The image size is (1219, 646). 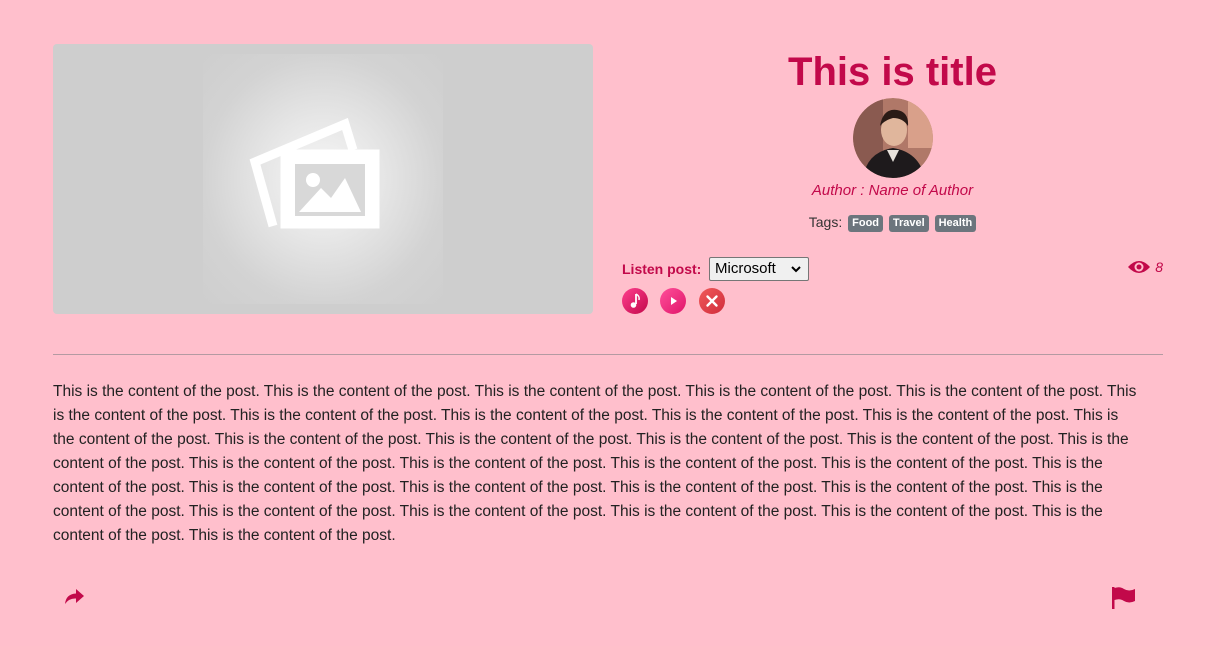 I want to click on author-name: Author : Name of Author, so click(x=892, y=190).